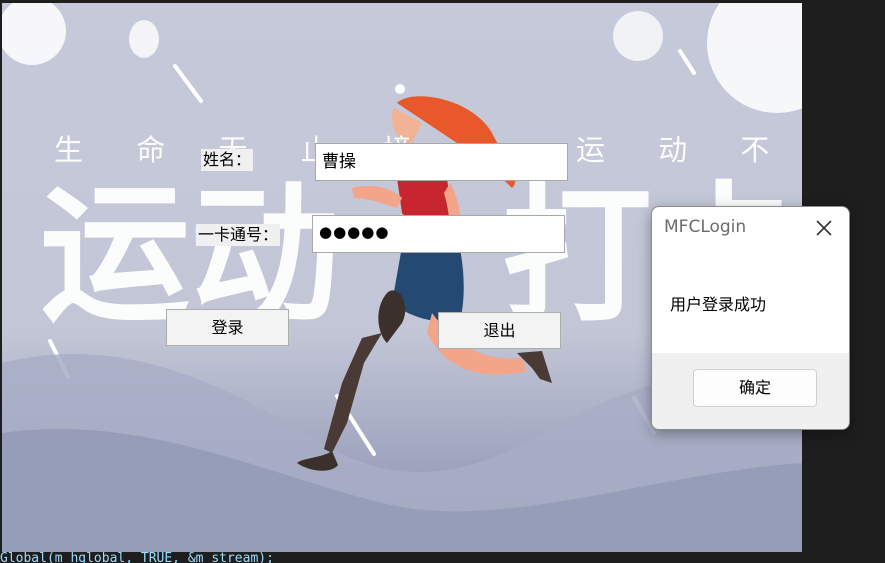  Describe the element at coordinates (689, 150) in the screenshot. I see `slogan-right: 运 动 不 停` at that location.